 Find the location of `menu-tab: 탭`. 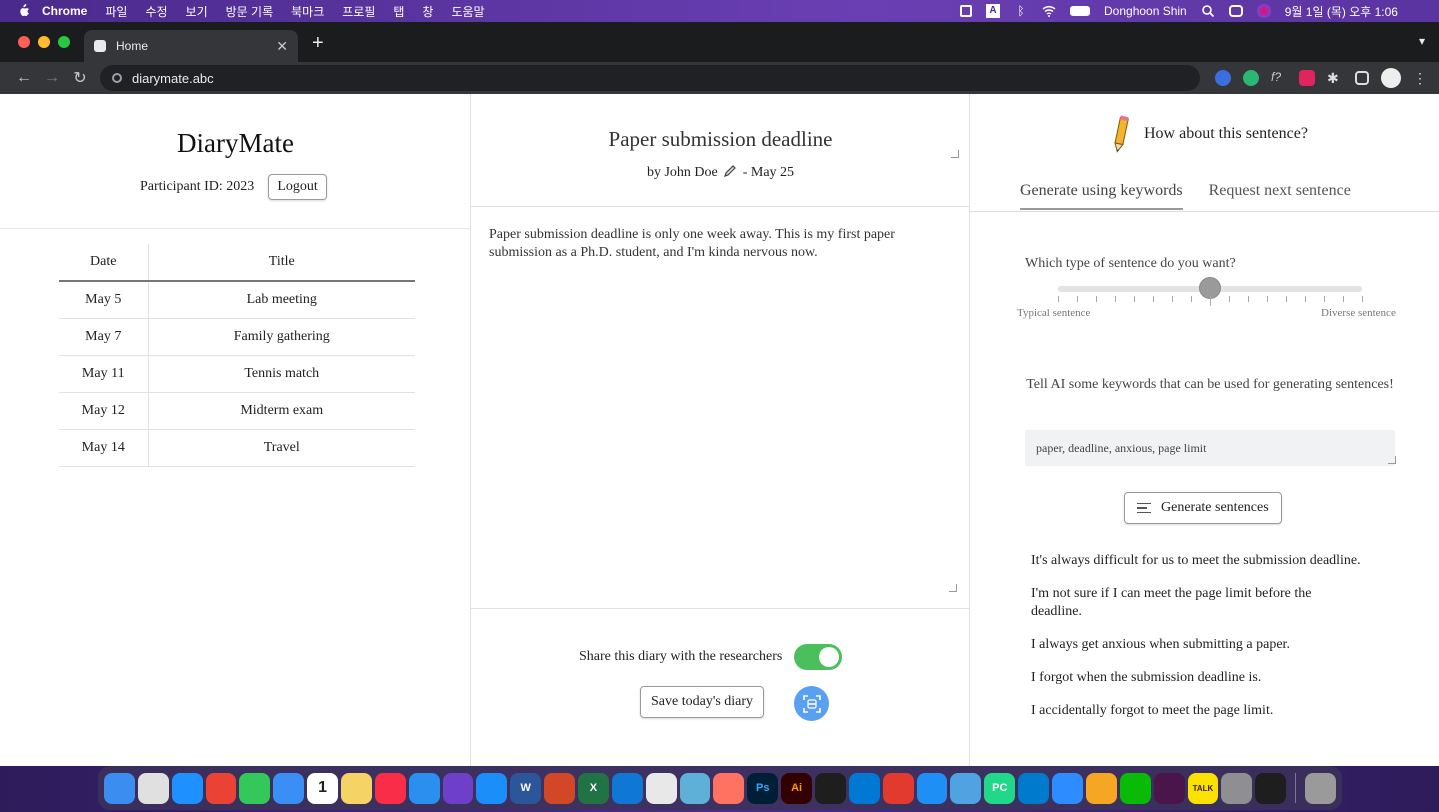

menu-tab: 탭 is located at coordinates (398, 11).